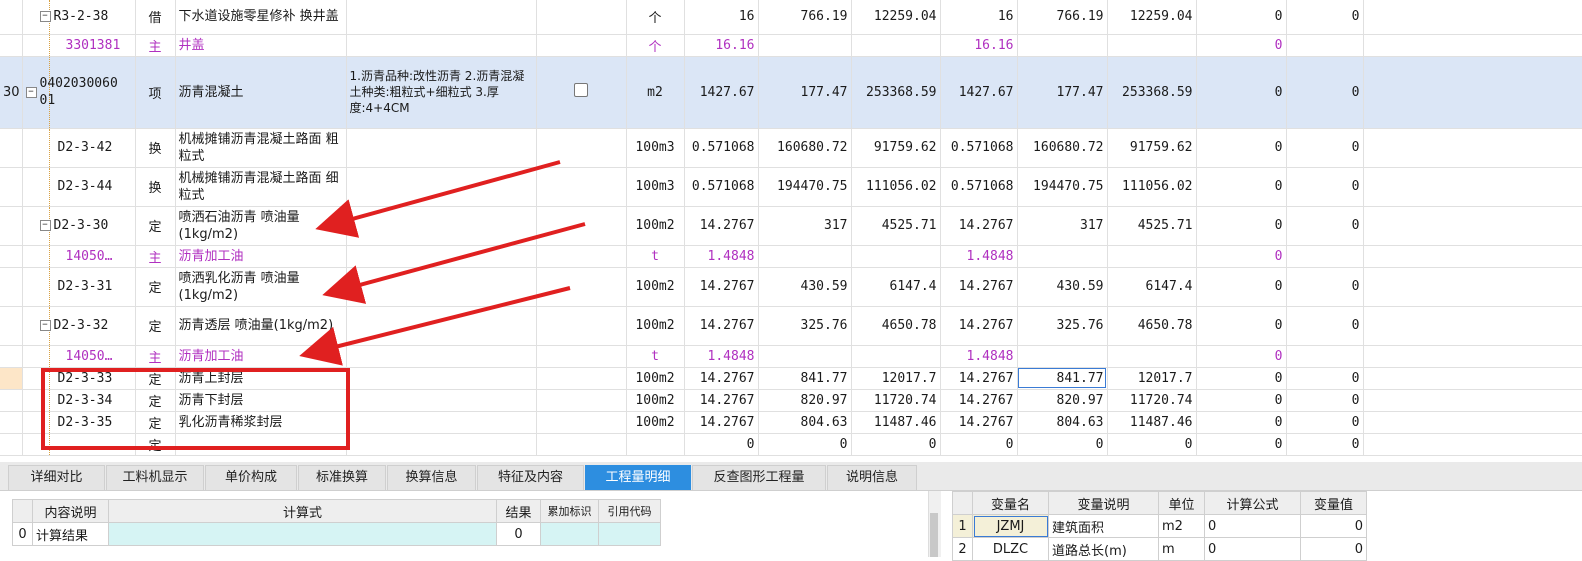 Image resolution: width=1582 pixels, height=561 pixels. What do you see at coordinates (896, 92) in the screenshot?
I see `item-total: 253368.59` at bounding box center [896, 92].